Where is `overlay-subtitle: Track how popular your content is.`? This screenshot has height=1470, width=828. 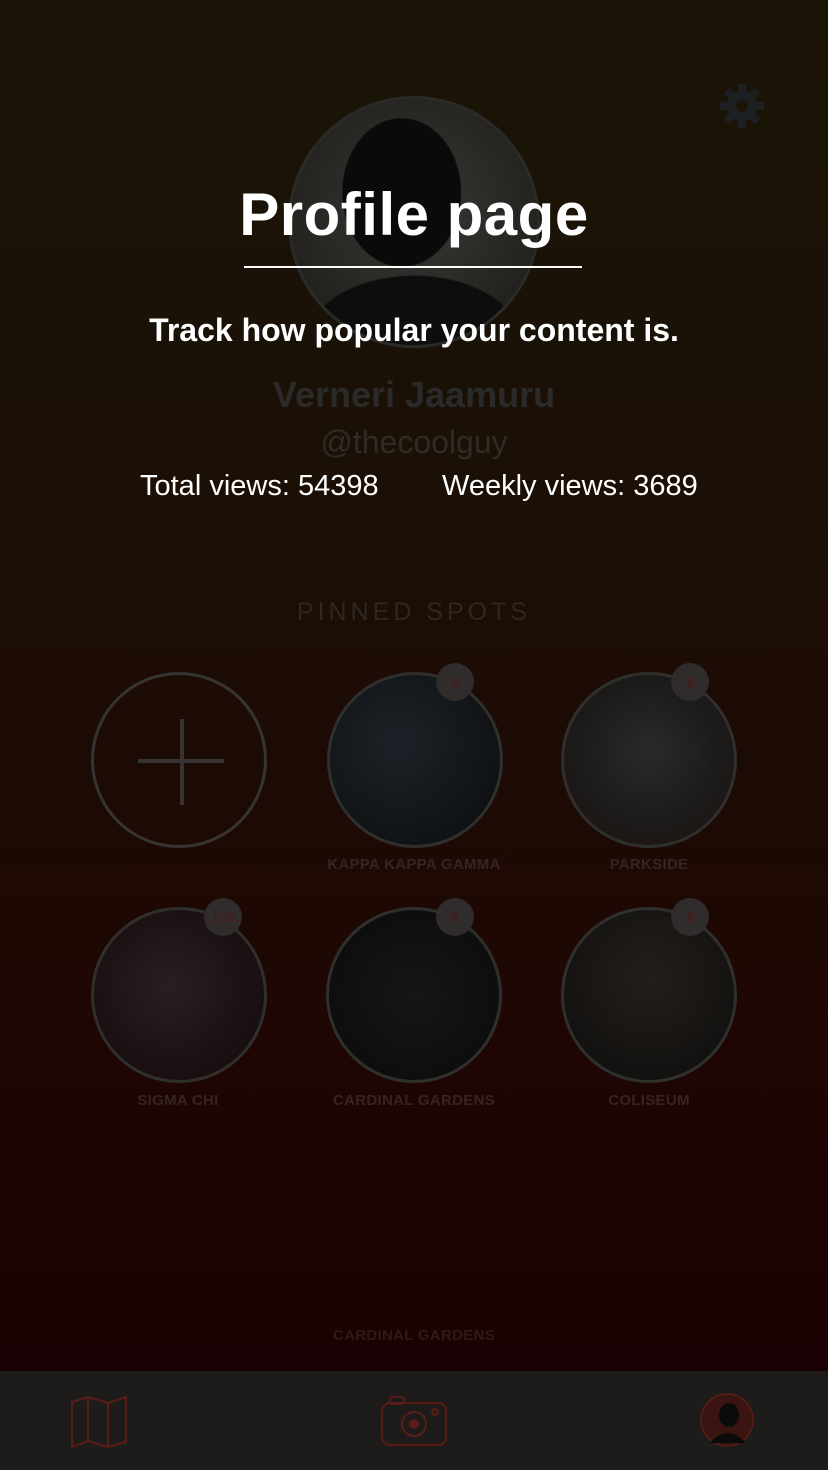
overlay-subtitle: Track how popular your content is. is located at coordinates (414, 330).